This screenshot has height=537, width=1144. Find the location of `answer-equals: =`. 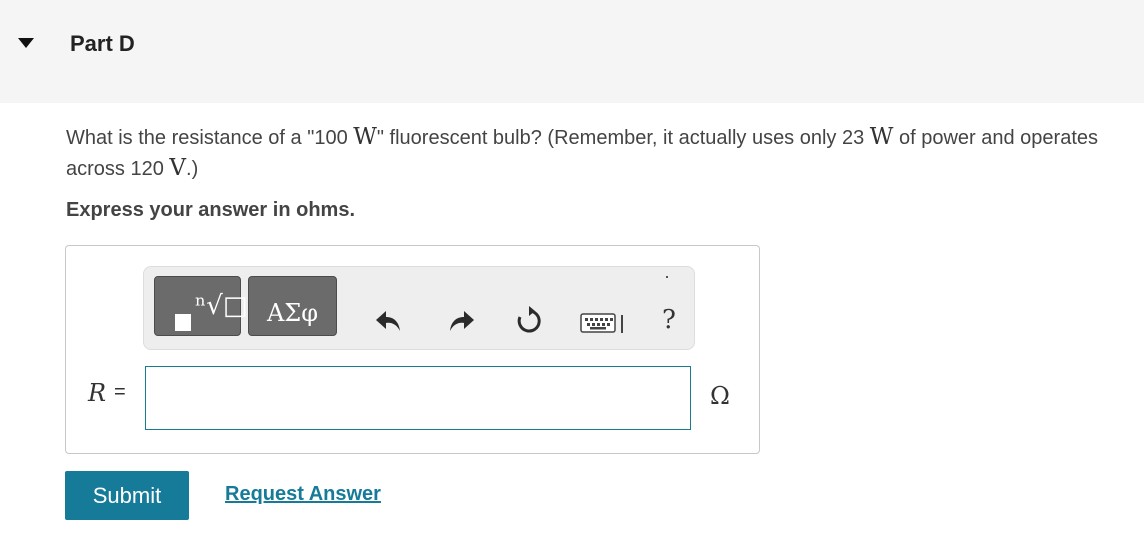

answer-equals: = is located at coordinates (120, 392).